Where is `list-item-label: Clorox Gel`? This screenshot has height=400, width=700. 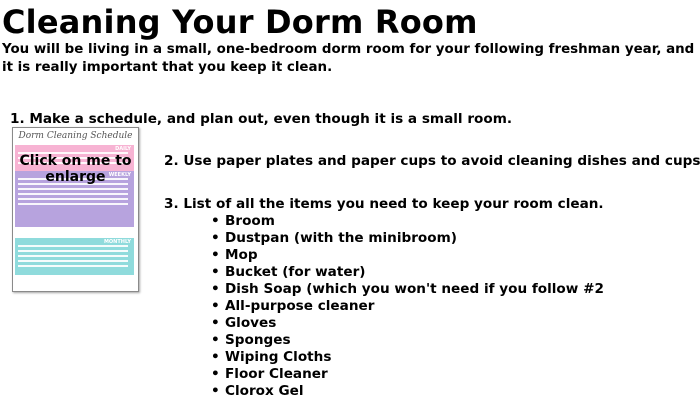
list-item-label: Clorox Gel is located at coordinates (264, 391).